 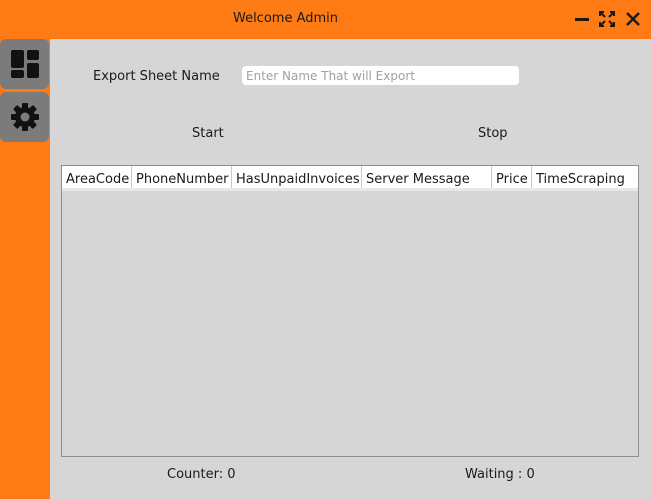 What do you see at coordinates (500, 474) in the screenshot?
I see `waiting-status: Waiting : 0` at bounding box center [500, 474].